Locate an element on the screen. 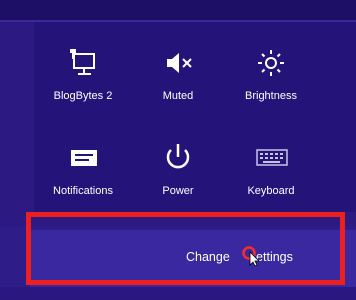 The height and width of the screenshot is (300, 356). notifications-icon is located at coordinates (84, 158).